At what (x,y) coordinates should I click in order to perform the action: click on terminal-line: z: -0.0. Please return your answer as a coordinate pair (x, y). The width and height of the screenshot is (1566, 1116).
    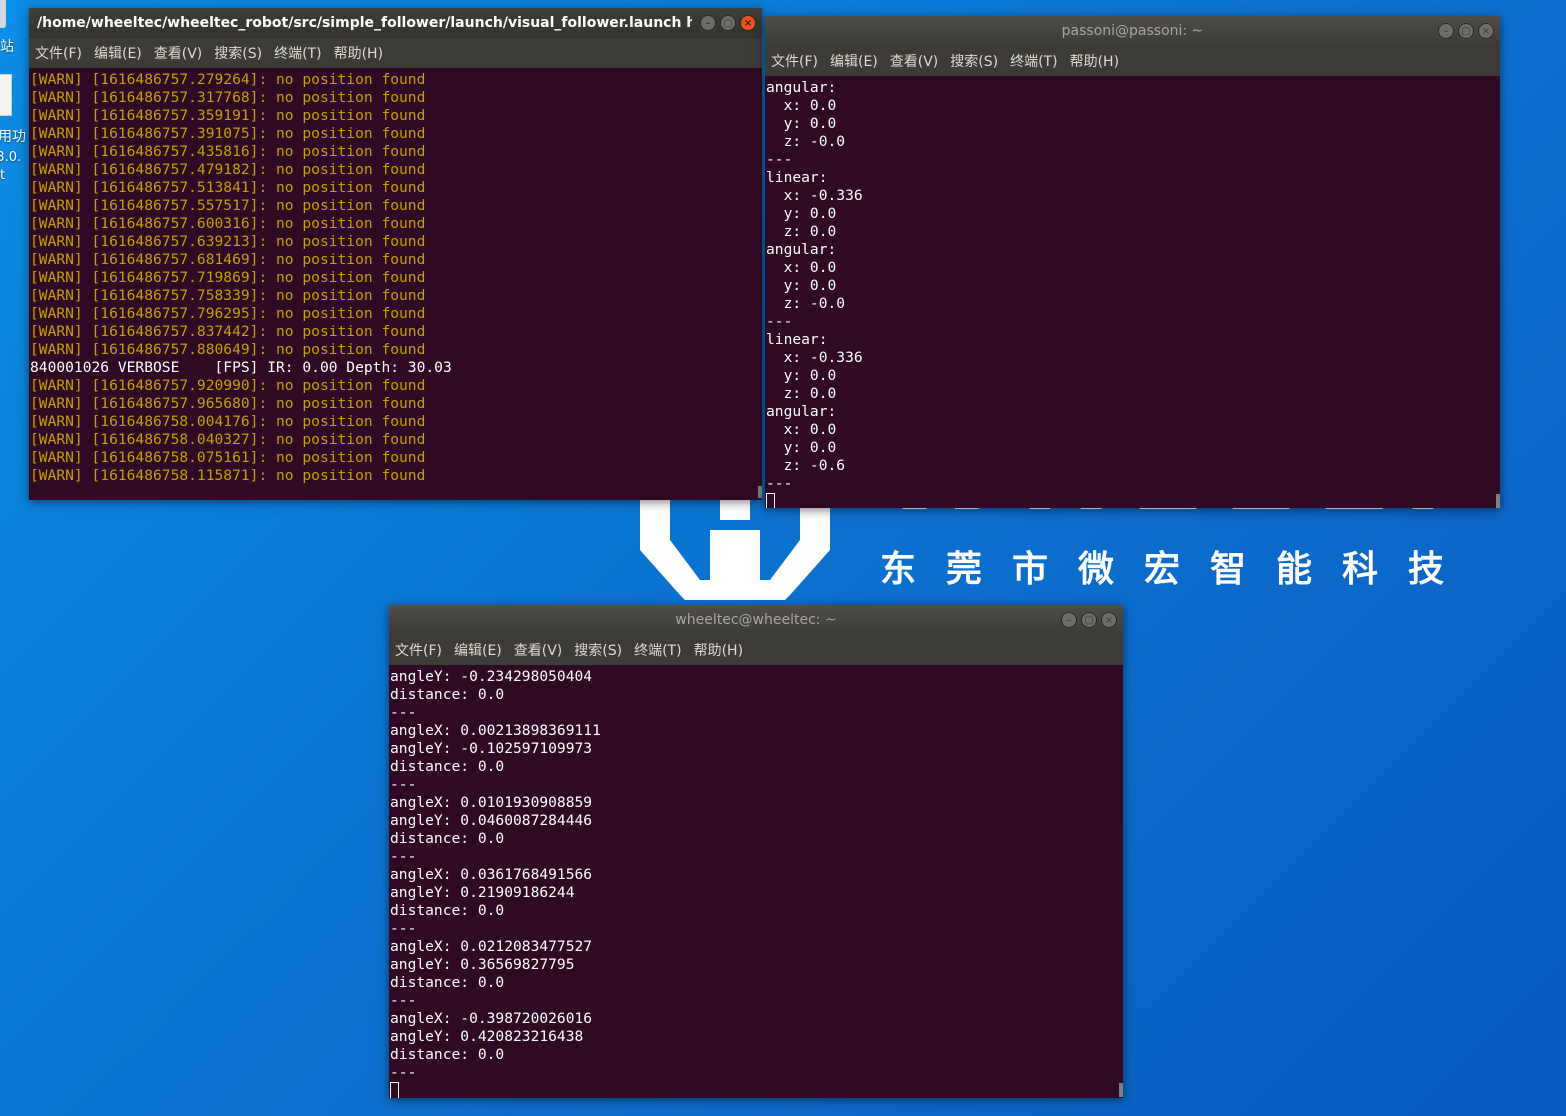
    Looking at the image, I should click on (806, 303).